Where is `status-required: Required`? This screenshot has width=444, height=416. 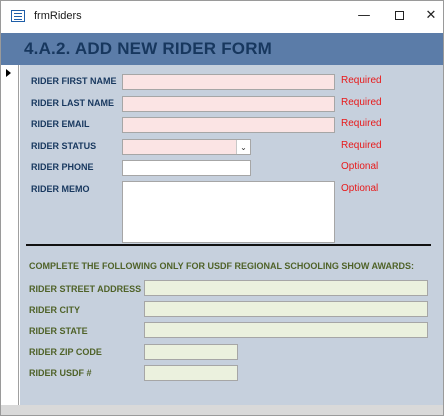 status-required: Required is located at coordinates (361, 145).